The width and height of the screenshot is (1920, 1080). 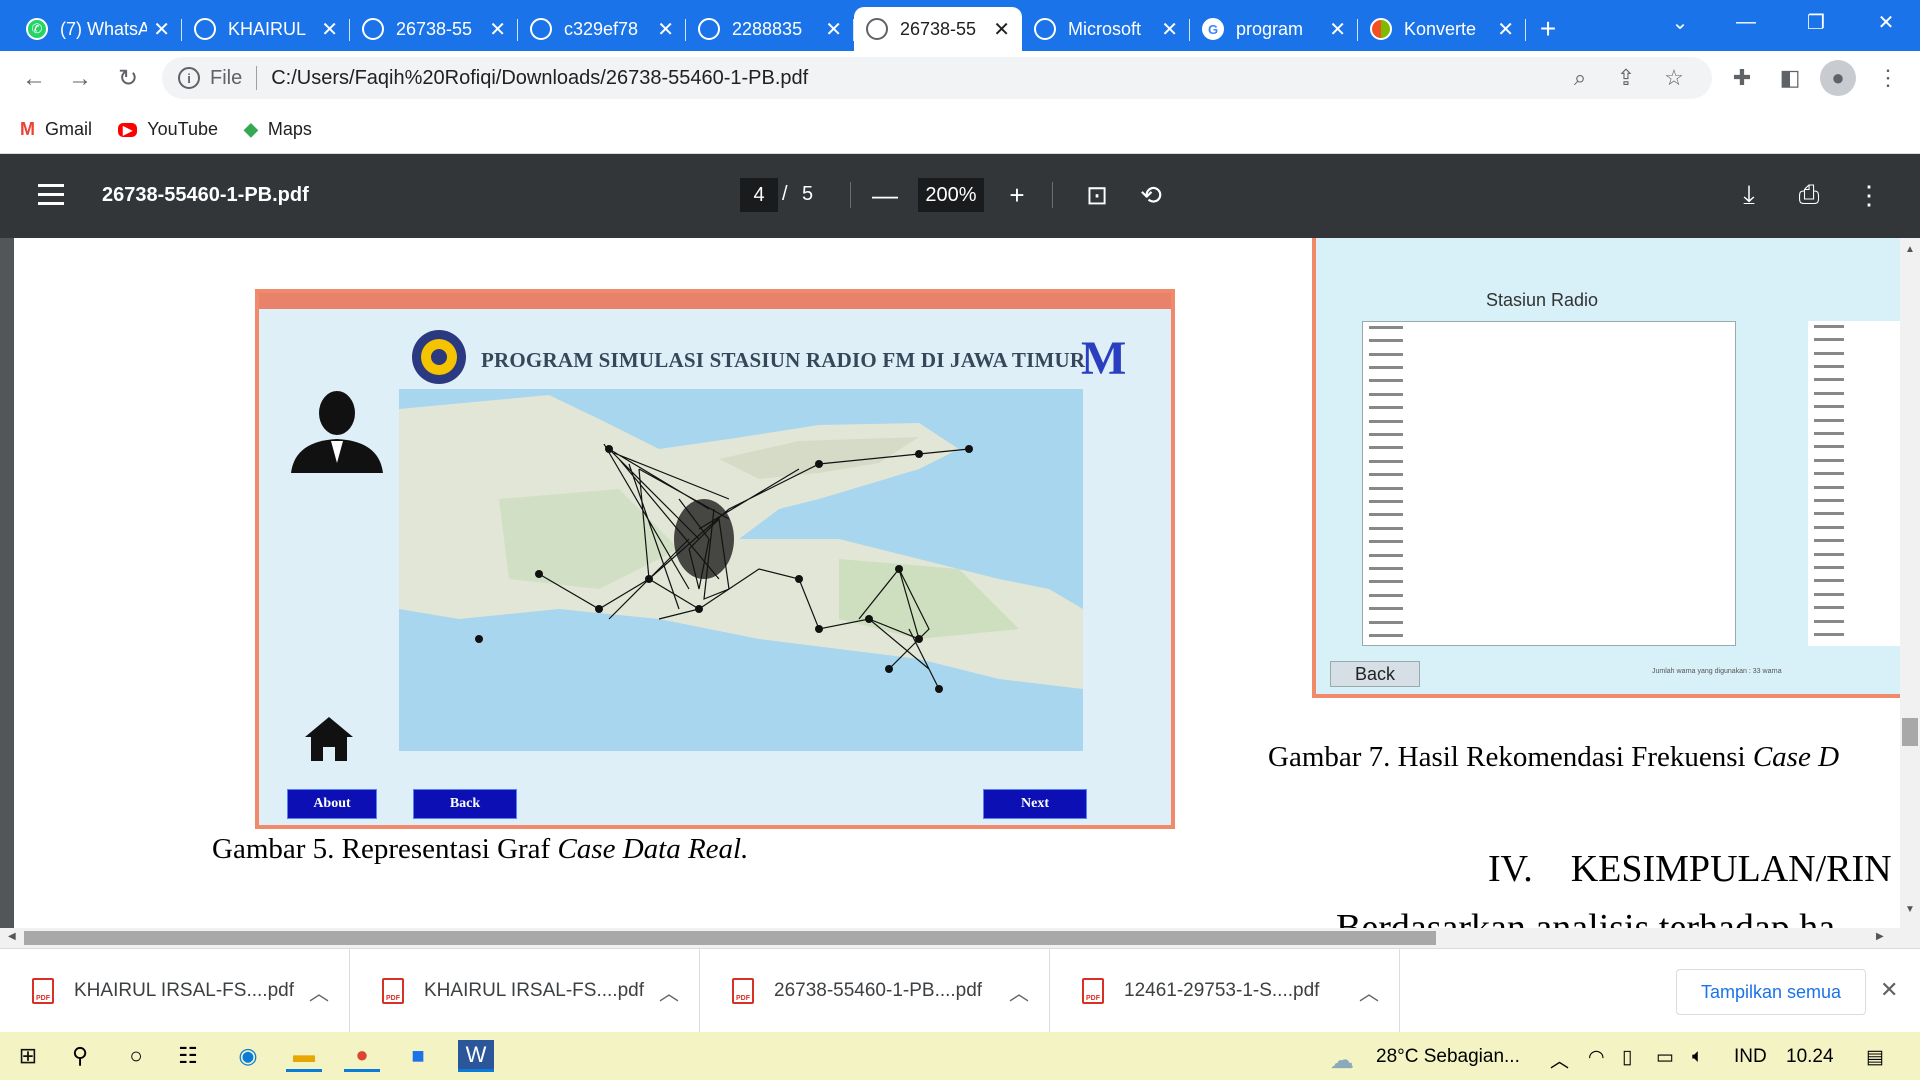 I want to click on restore-icon: ❐, so click(x=1816, y=22).